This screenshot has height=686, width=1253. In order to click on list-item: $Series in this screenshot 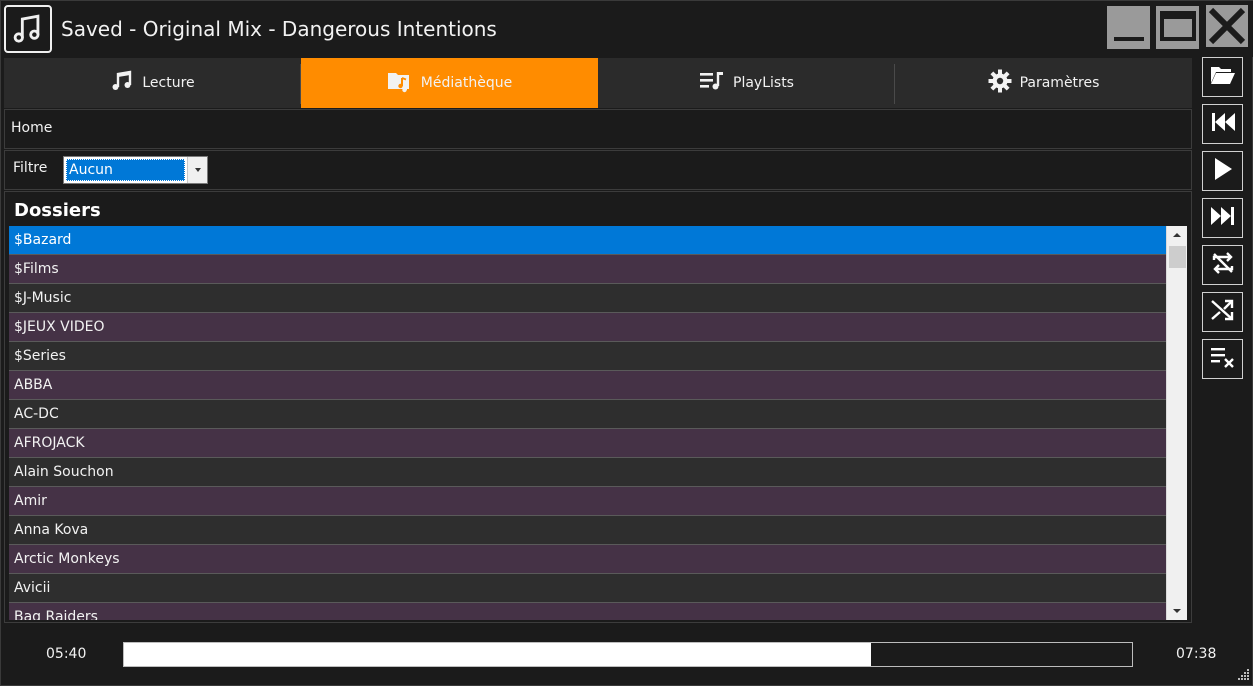, I will do `click(587, 356)`.